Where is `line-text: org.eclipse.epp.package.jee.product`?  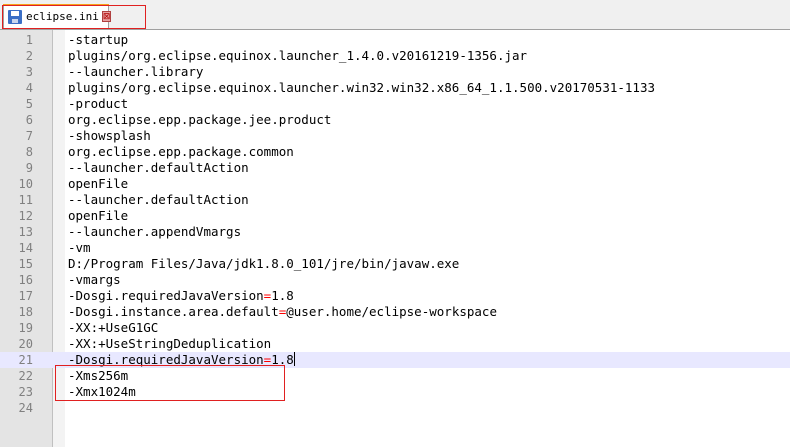
line-text: org.eclipse.epp.package.jee.product is located at coordinates (200, 119).